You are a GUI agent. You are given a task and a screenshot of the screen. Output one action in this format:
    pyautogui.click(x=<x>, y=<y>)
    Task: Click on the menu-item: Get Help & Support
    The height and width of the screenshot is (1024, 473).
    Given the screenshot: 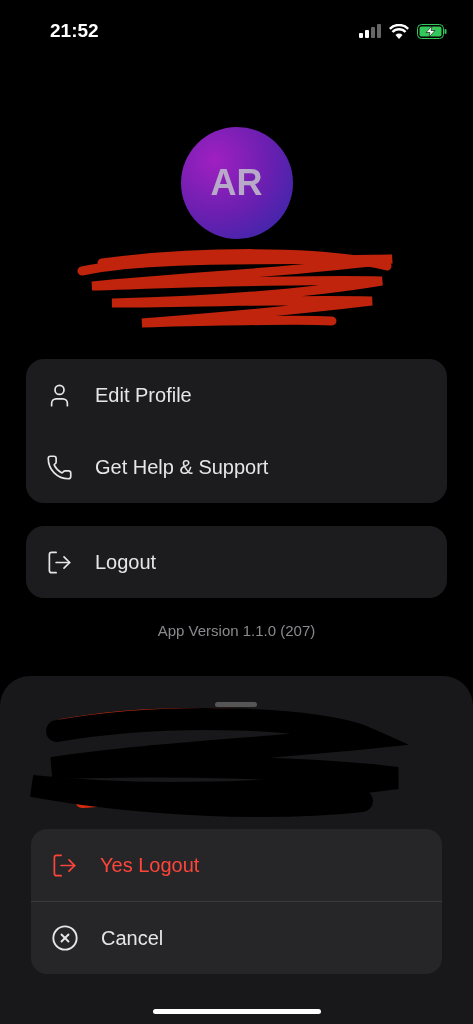 What is the action you would take?
    pyautogui.click(x=236, y=467)
    